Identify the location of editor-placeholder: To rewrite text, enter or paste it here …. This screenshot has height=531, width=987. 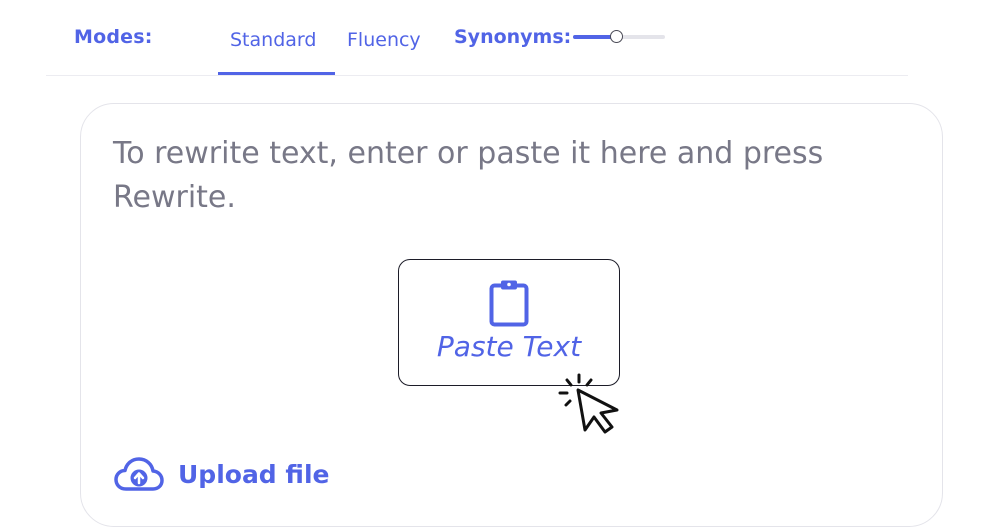
(483, 176).